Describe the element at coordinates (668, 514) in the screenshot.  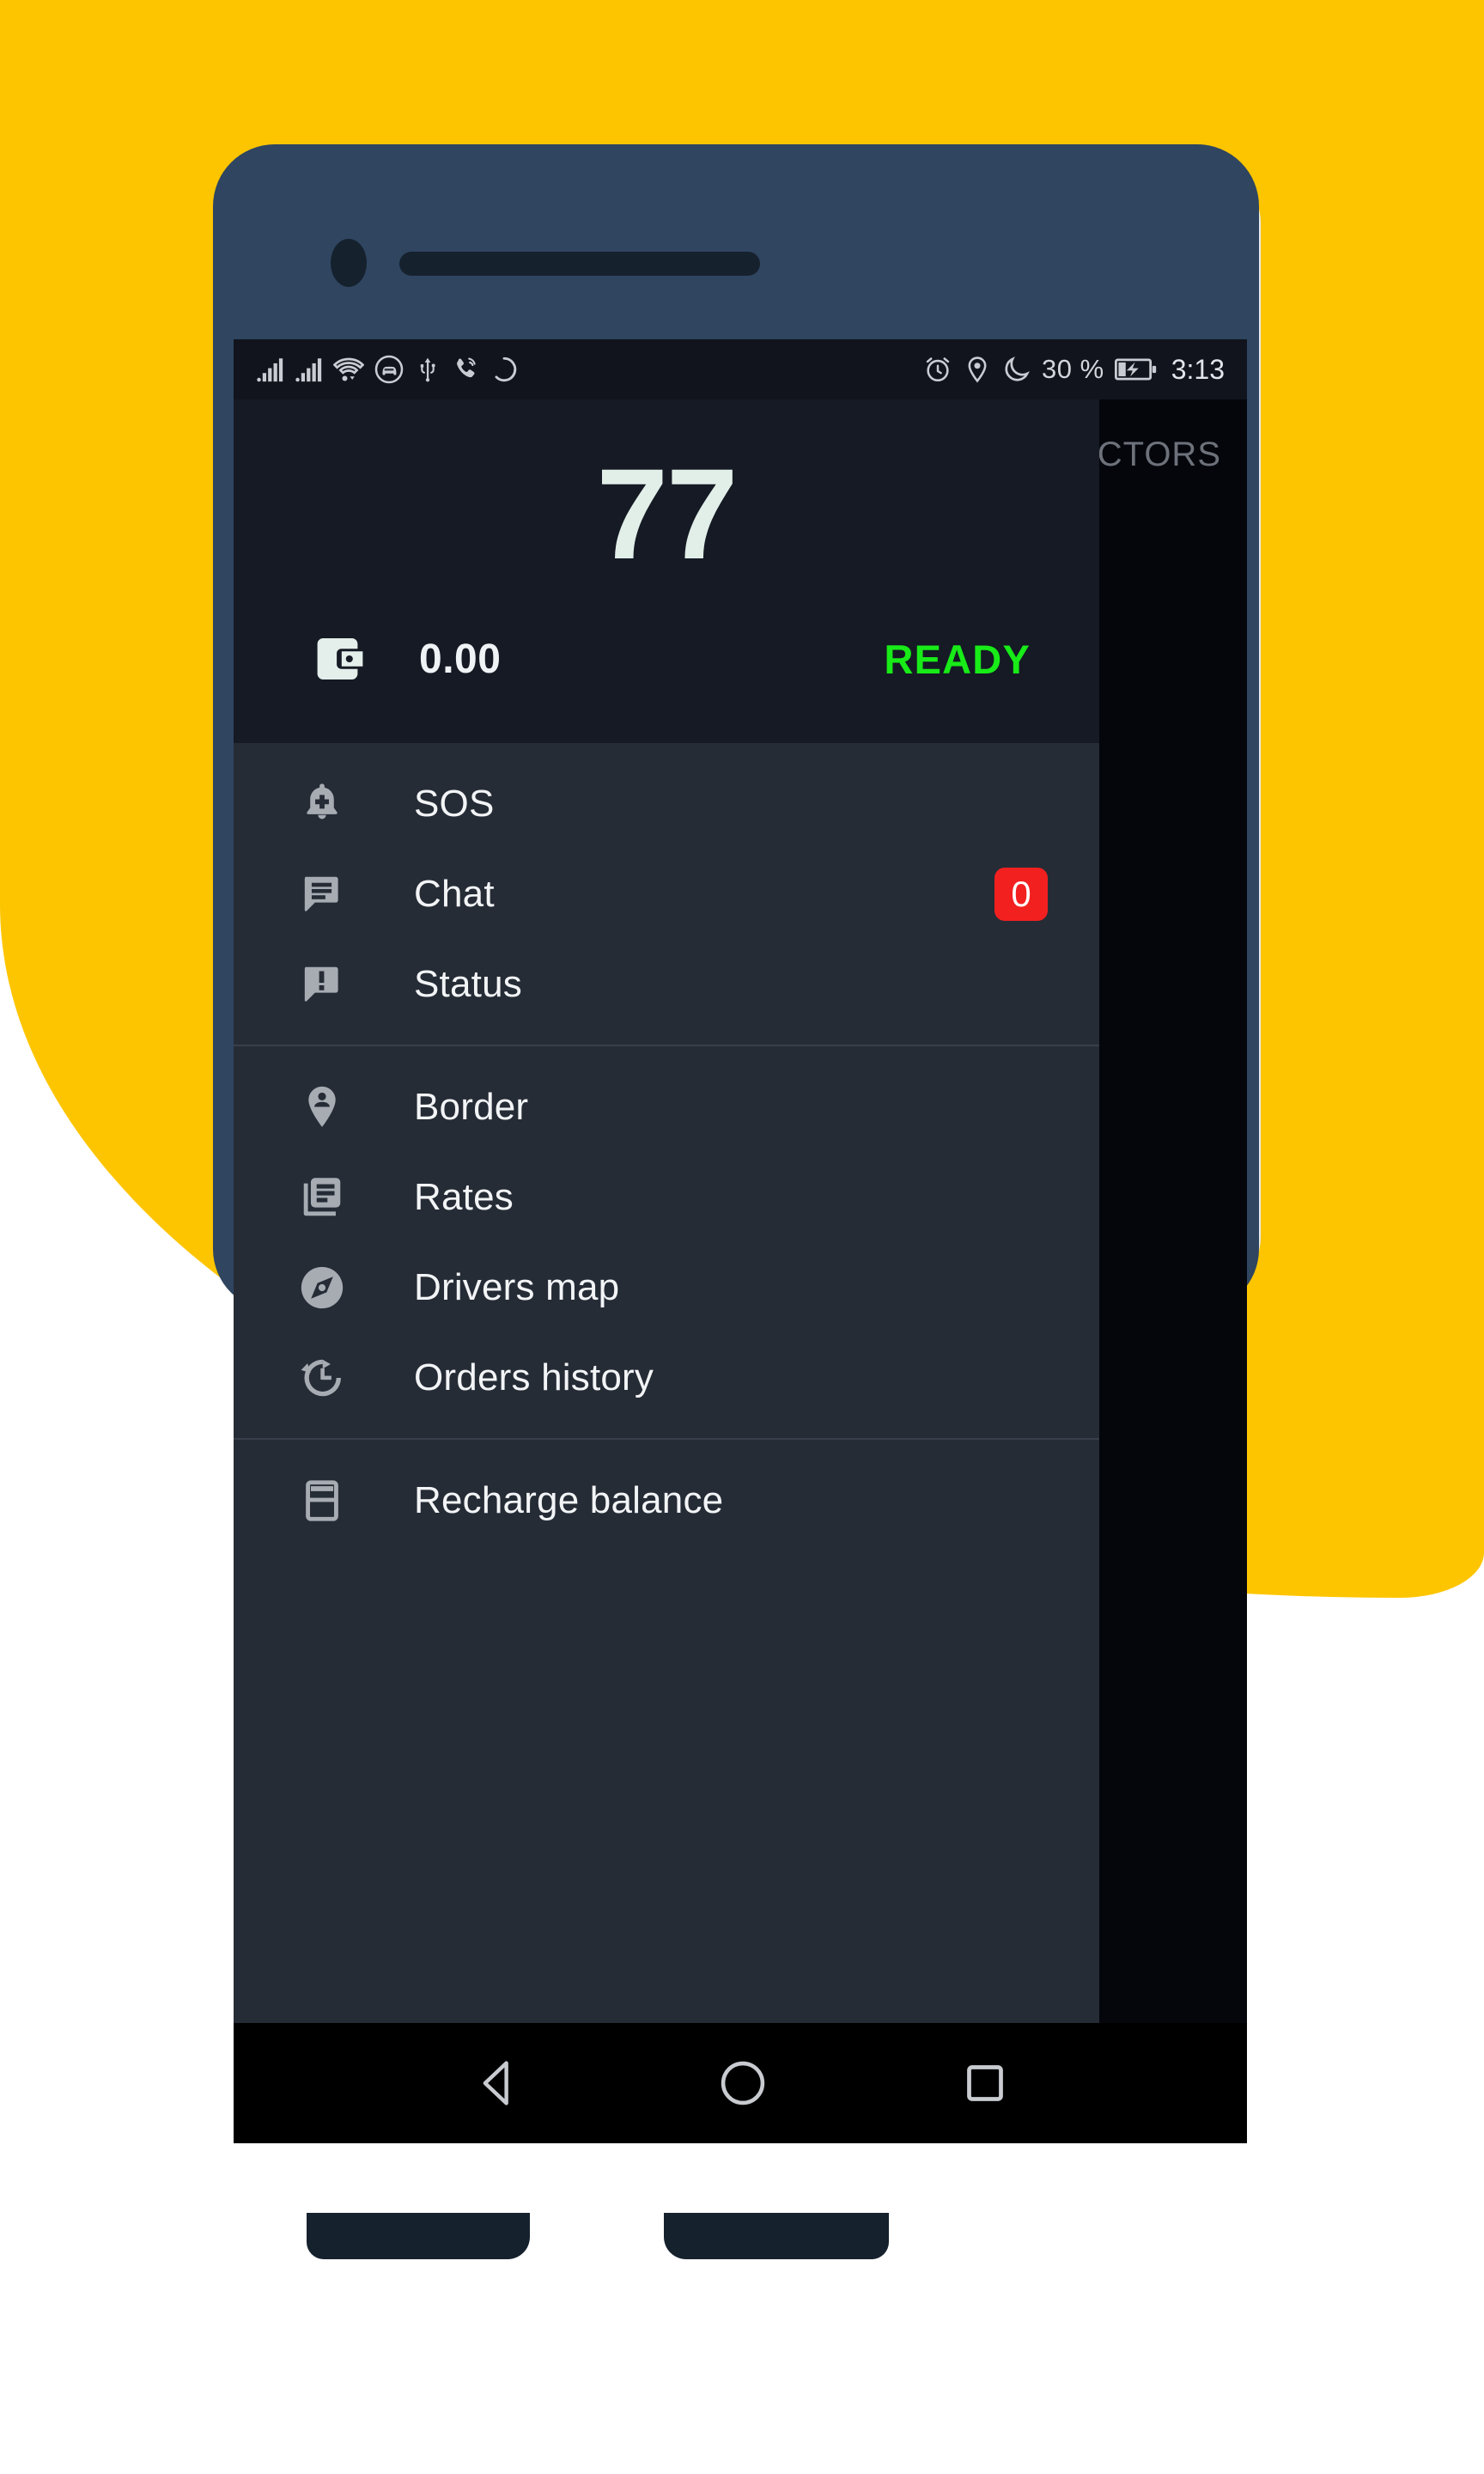
I see `driver-counter: 77` at that location.